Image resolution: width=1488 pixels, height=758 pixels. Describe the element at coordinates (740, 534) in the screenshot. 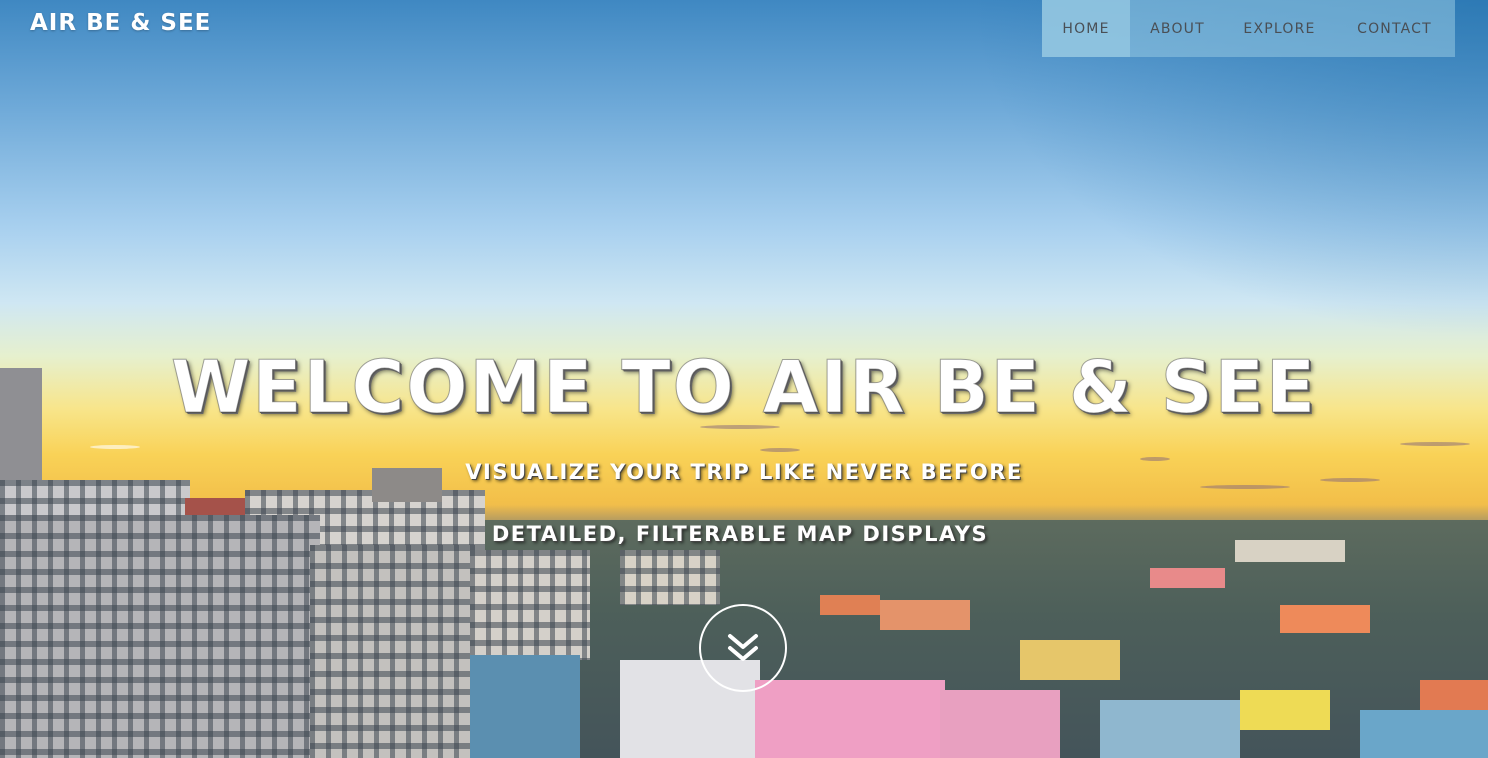

I see `hero-subtitle-2: DETAILED, FILTERABLE MAP DISPLAYS` at that location.